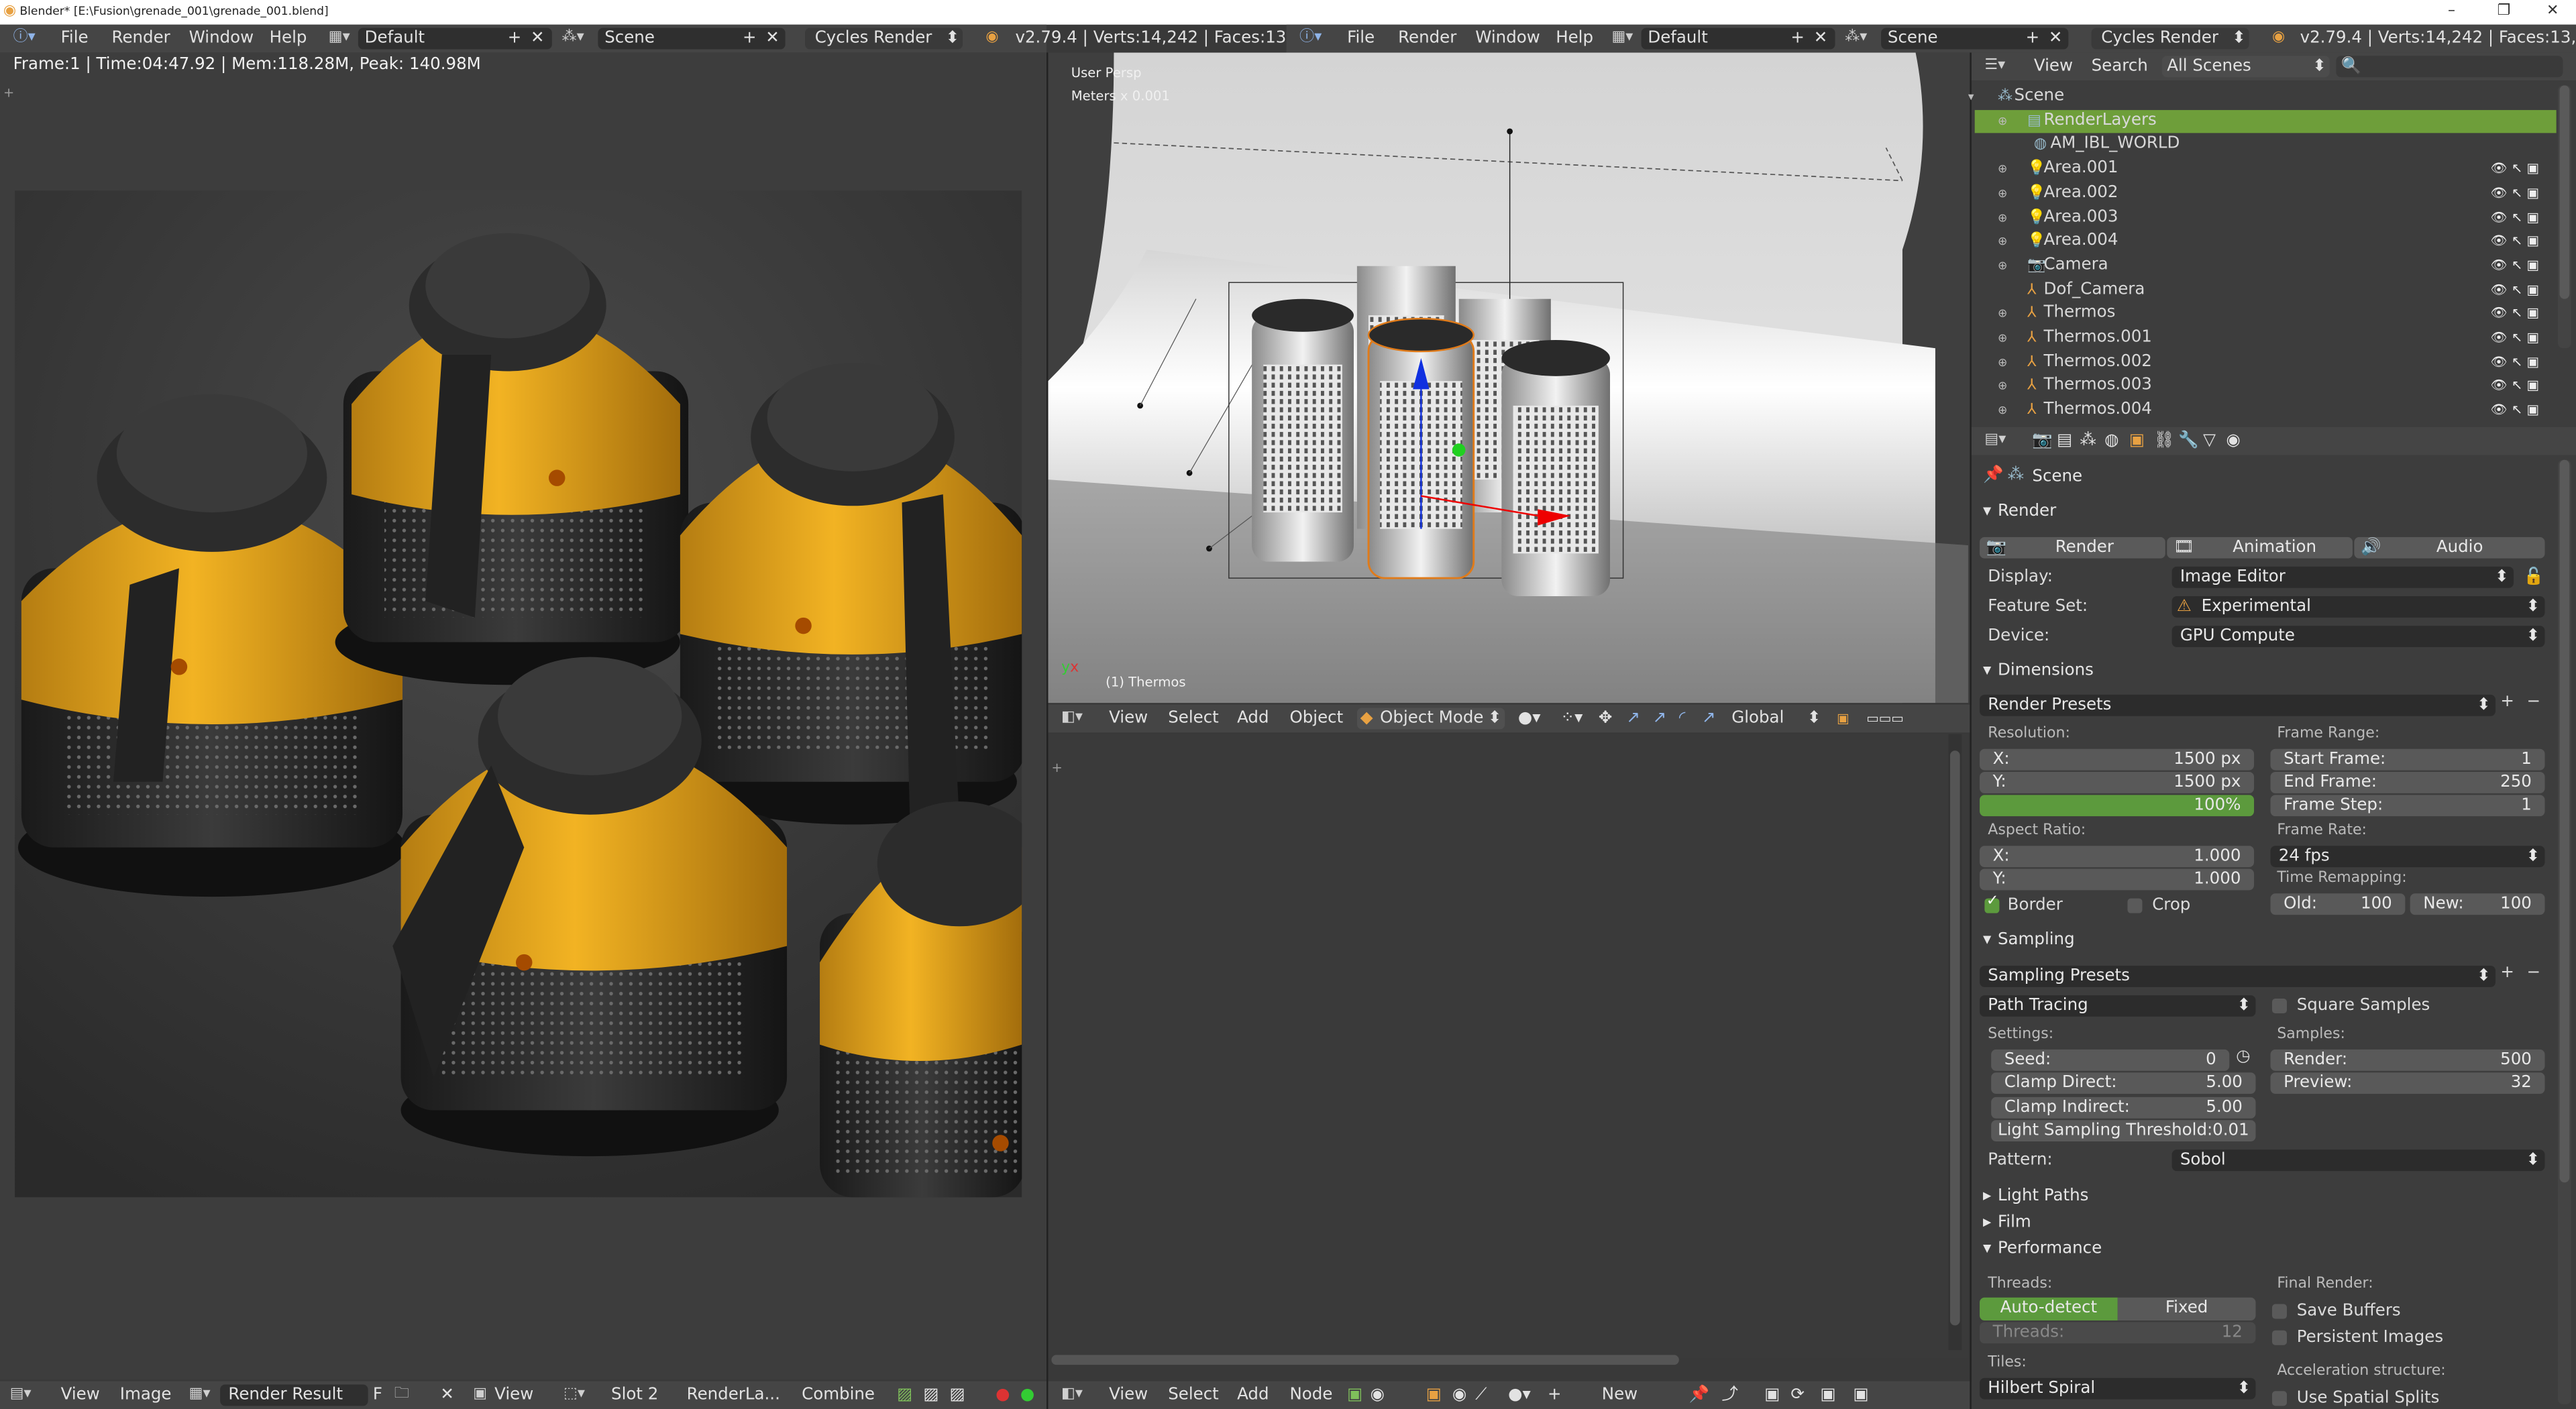 This screenshot has width=2576, height=1409. Describe the element at coordinates (1193, 1395) in the screenshot. I see `node-menu-select: Select` at that location.